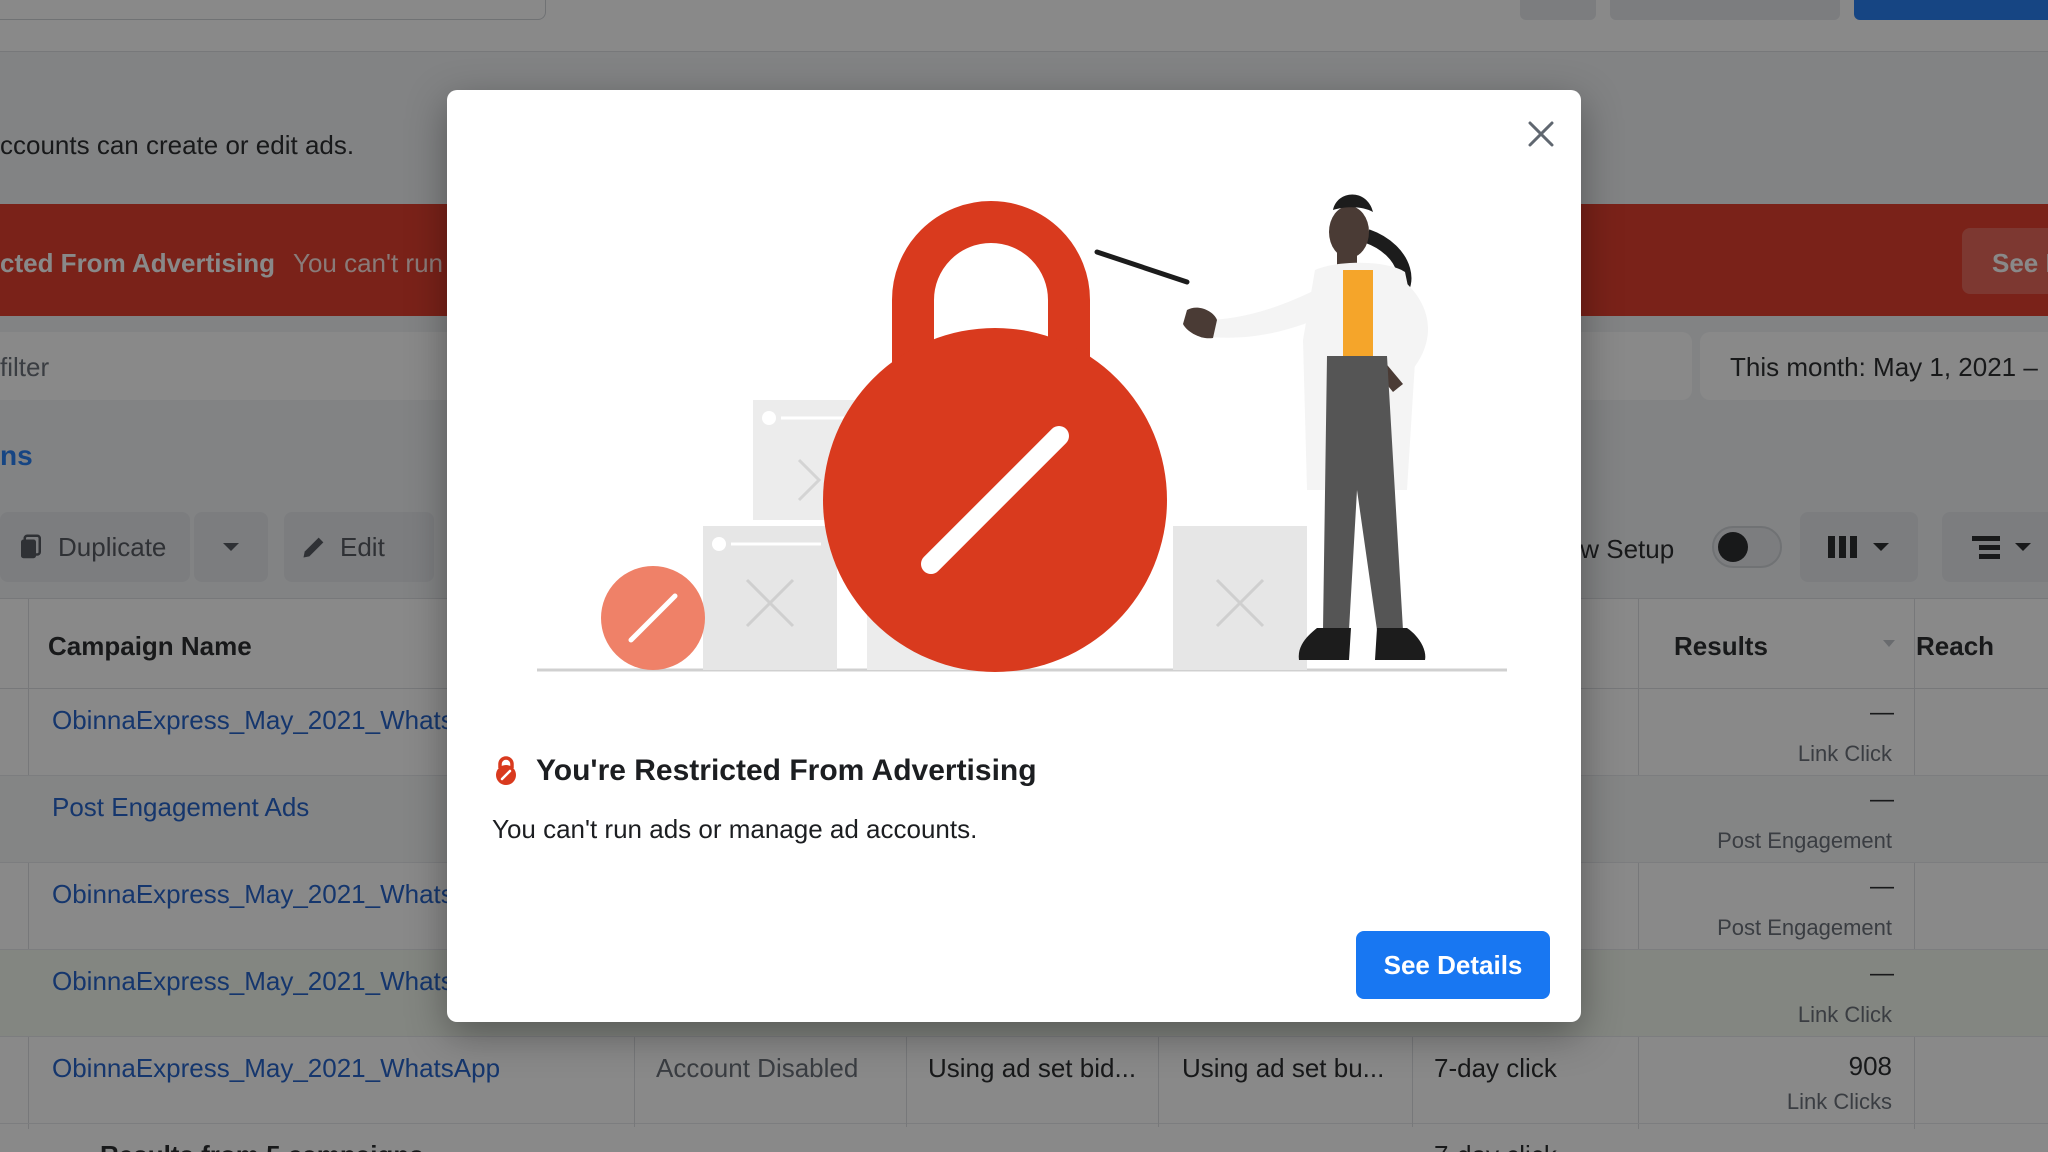 This screenshot has width=2048, height=1152. I want to click on close-button, so click(1541, 134).